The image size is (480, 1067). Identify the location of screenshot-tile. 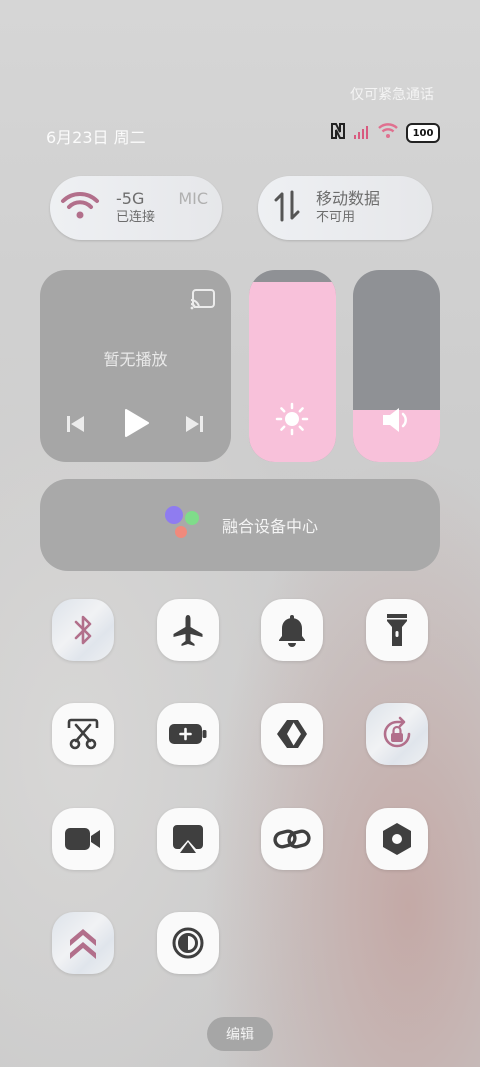
(83, 734).